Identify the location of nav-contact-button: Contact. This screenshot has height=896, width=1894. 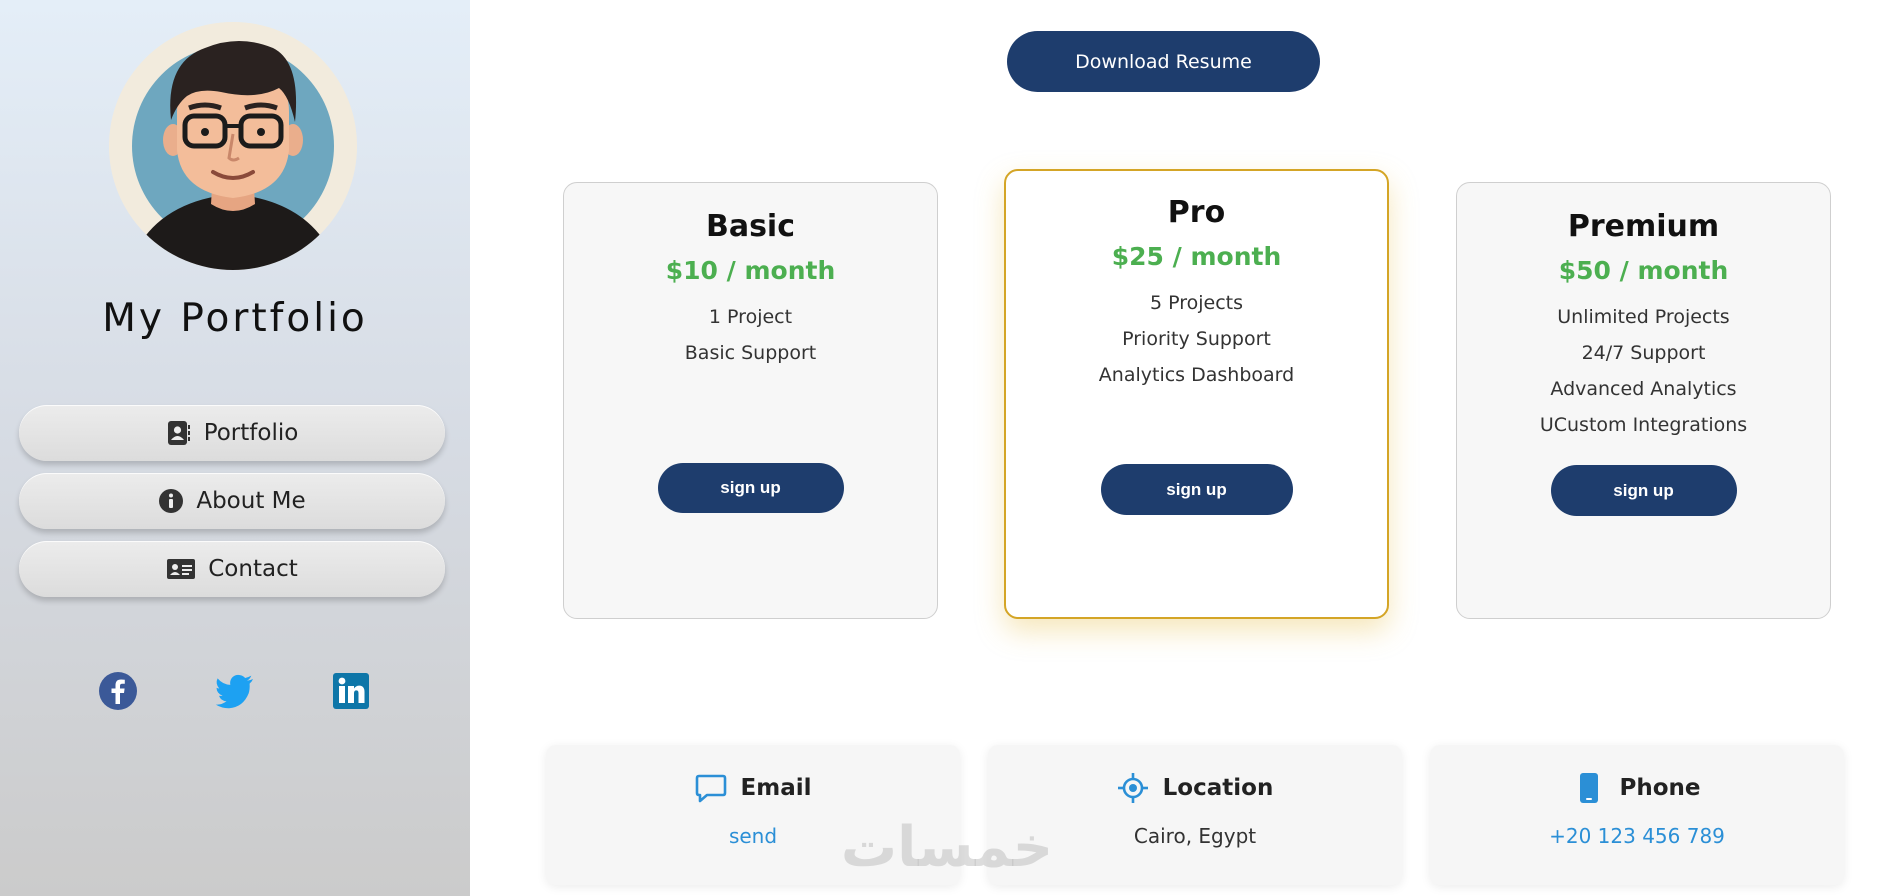
(232, 569).